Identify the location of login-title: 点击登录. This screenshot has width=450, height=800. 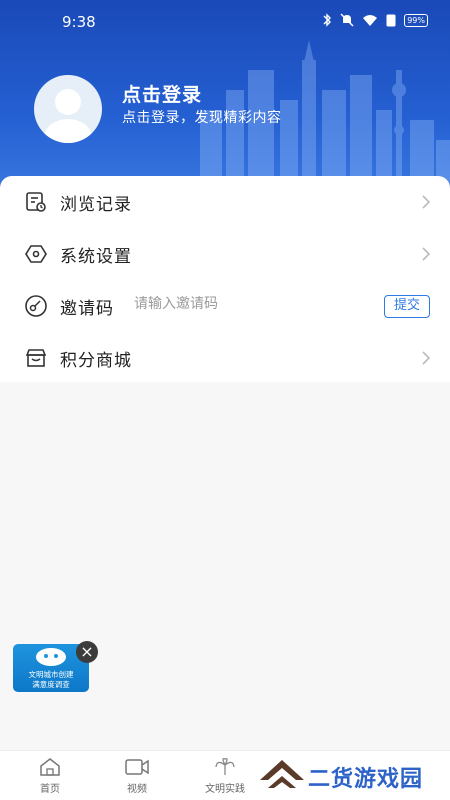
(162, 93).